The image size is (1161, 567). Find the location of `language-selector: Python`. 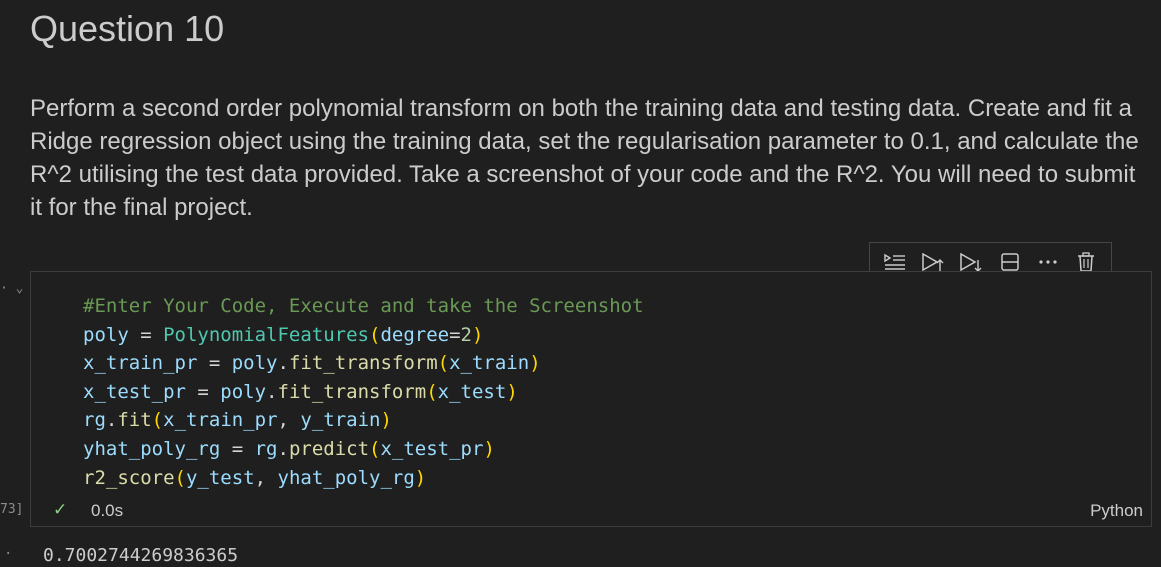

language-selector: Python is located at coordinates (1116, 511).